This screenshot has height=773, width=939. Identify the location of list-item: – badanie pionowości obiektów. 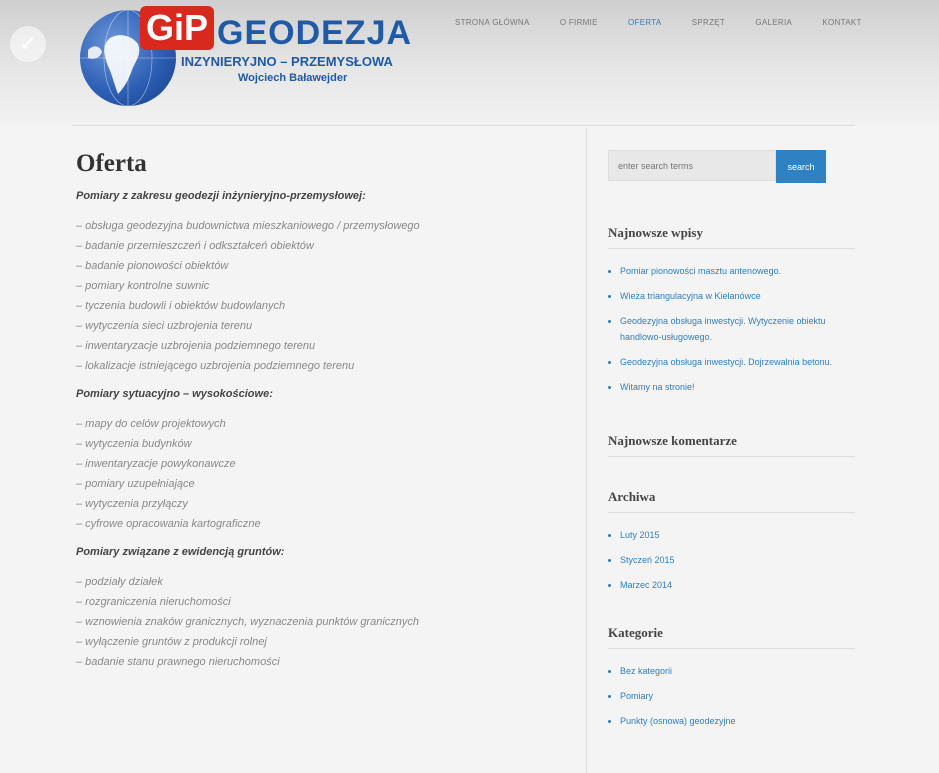
(152, 266).